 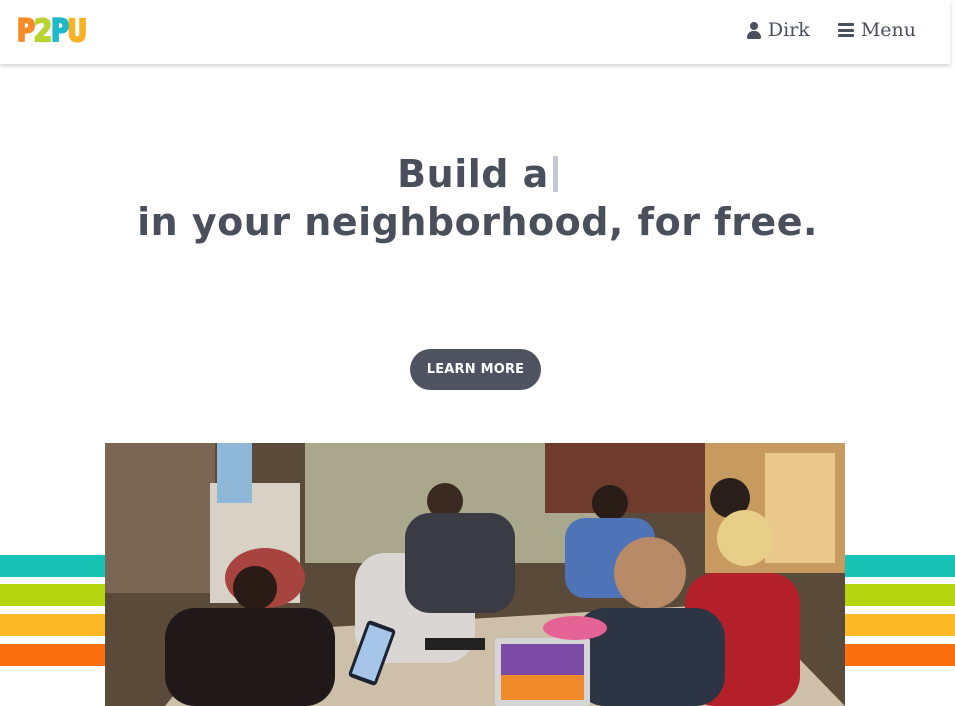 What do you see at coordinates (77, 31) in the screenshot?
I see `logo-letter-u: U` at bounding box center [77, 31].